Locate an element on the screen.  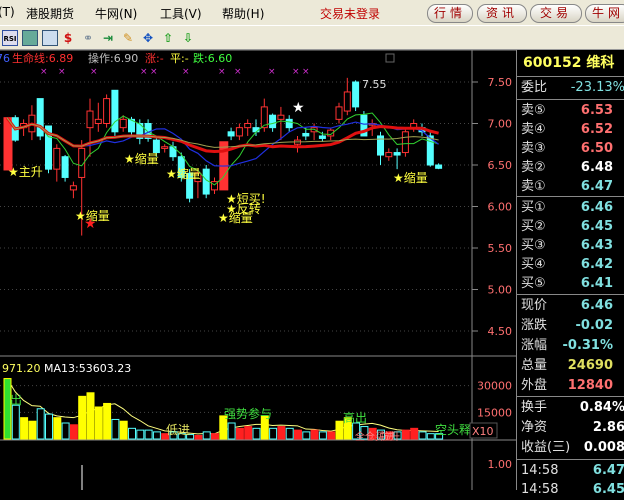
niuwang-button: 牛网 is located at coordinates (604, 13).